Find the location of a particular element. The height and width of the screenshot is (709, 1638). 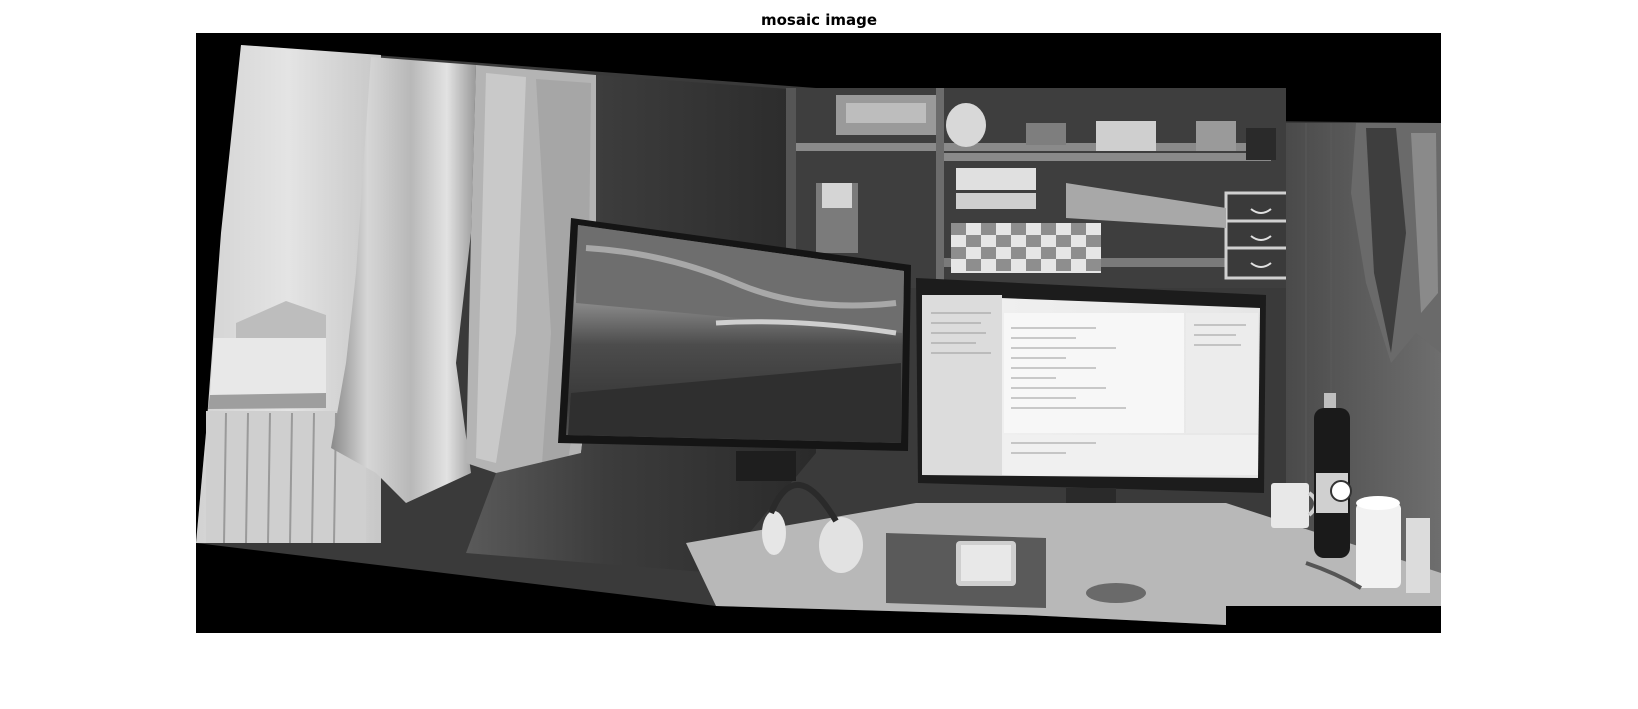

right-monitor is located at coordinates (1091, 393).